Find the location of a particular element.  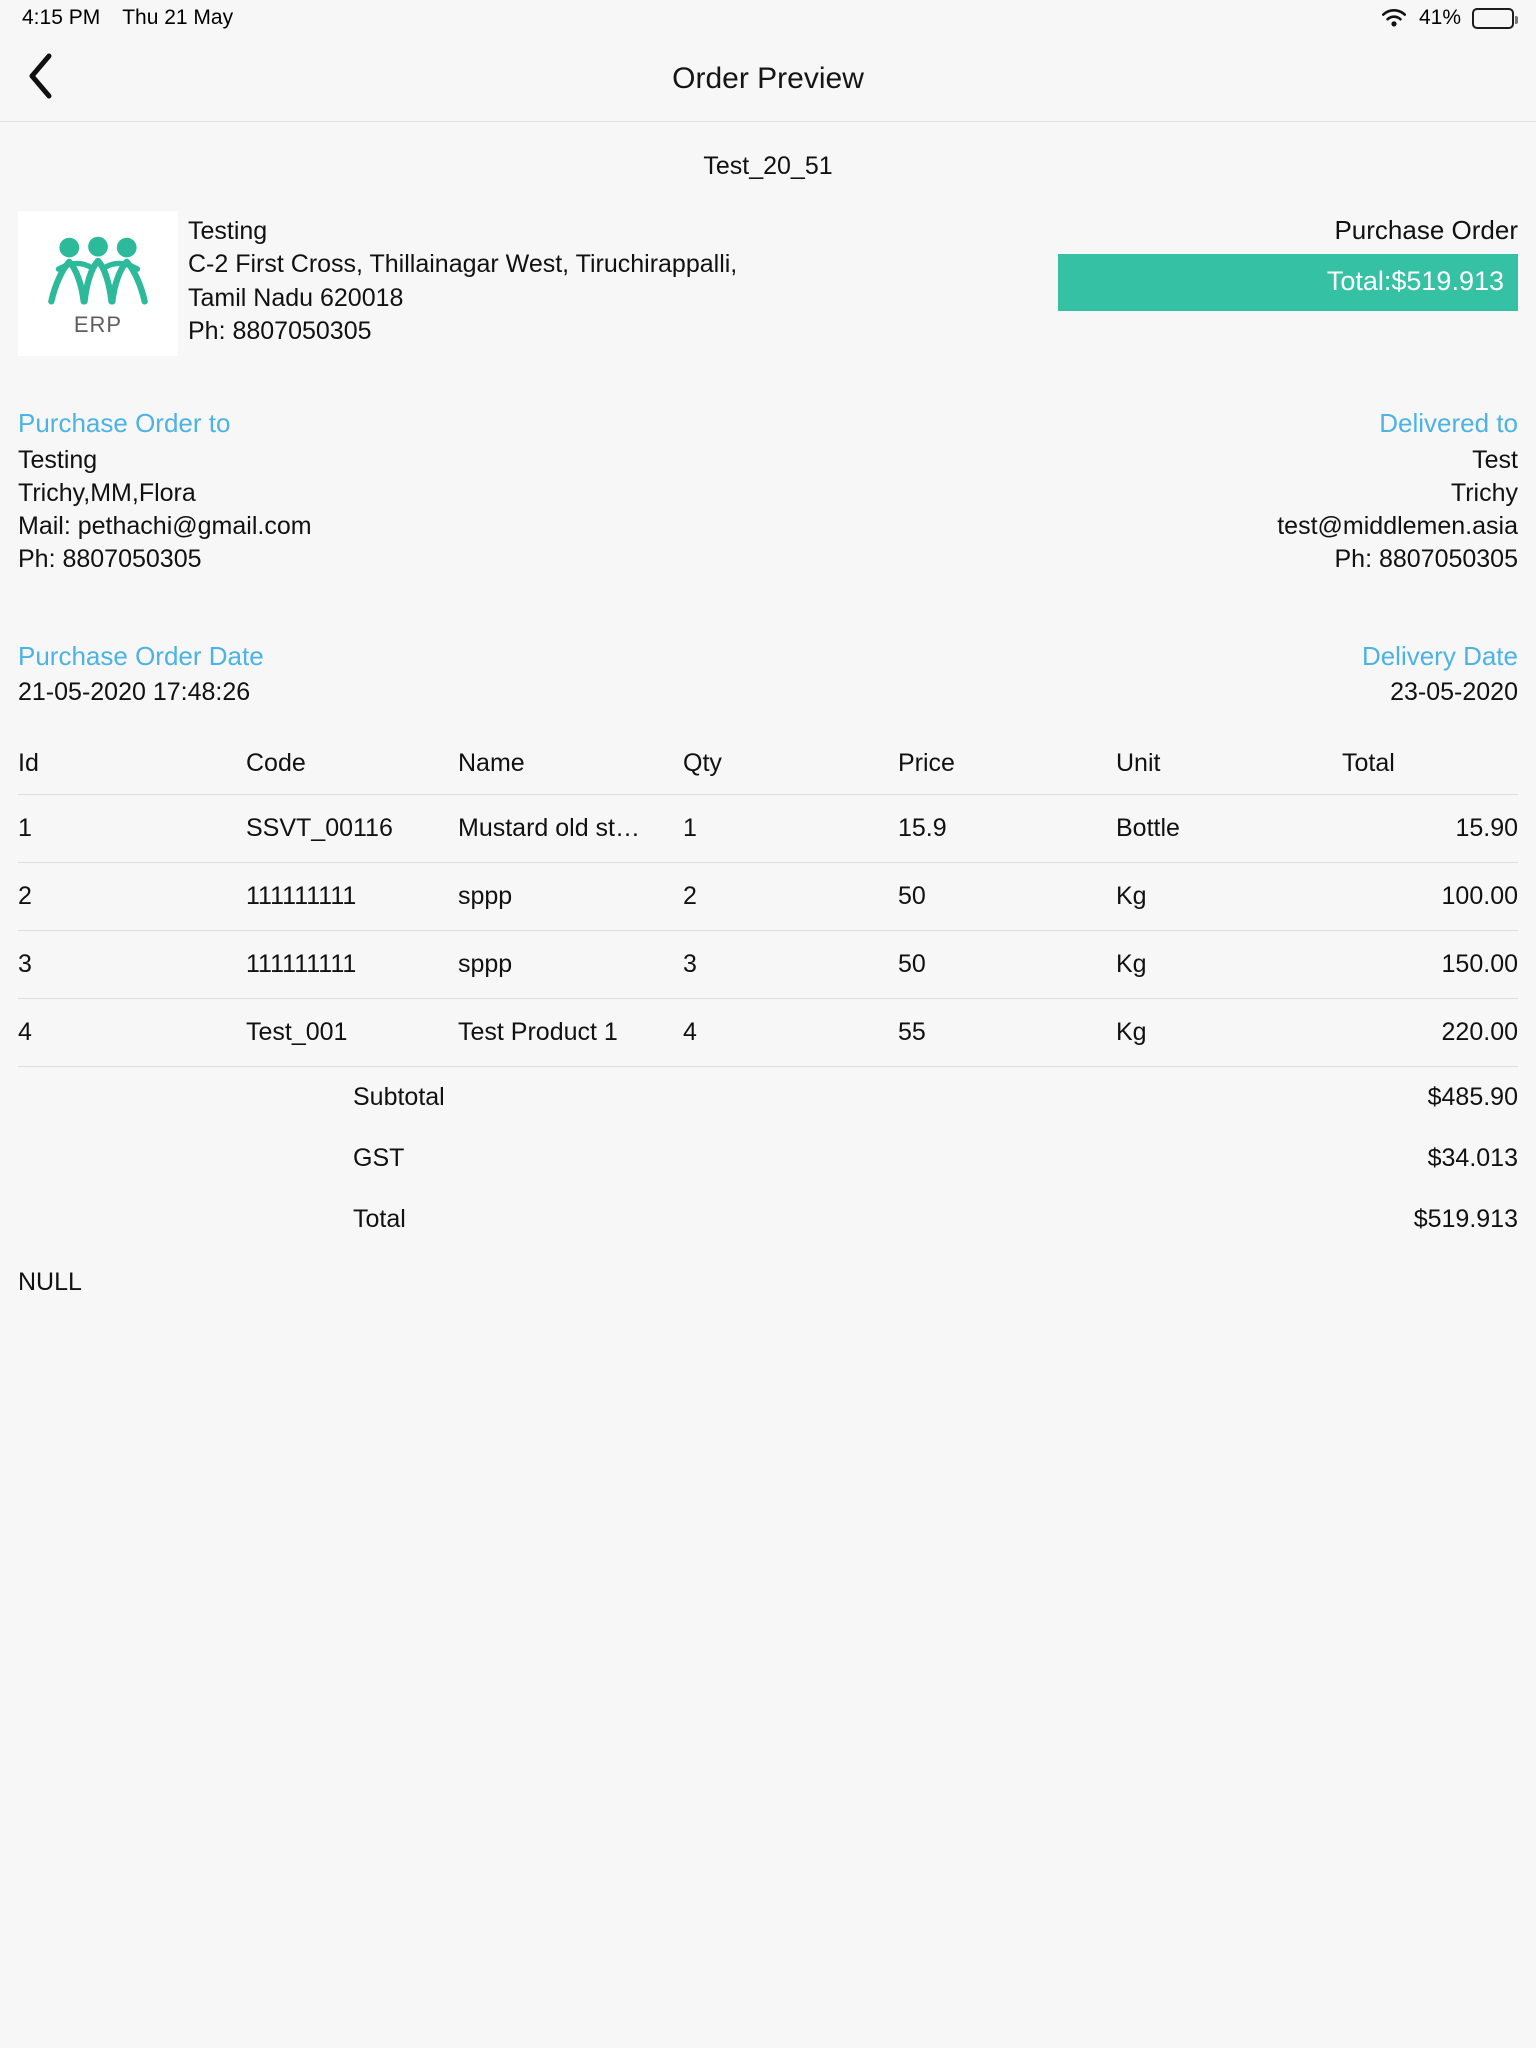

table-row: 2 111111111 sppp 2 50 Kg 100.00 is located at coordinates (768, 896).